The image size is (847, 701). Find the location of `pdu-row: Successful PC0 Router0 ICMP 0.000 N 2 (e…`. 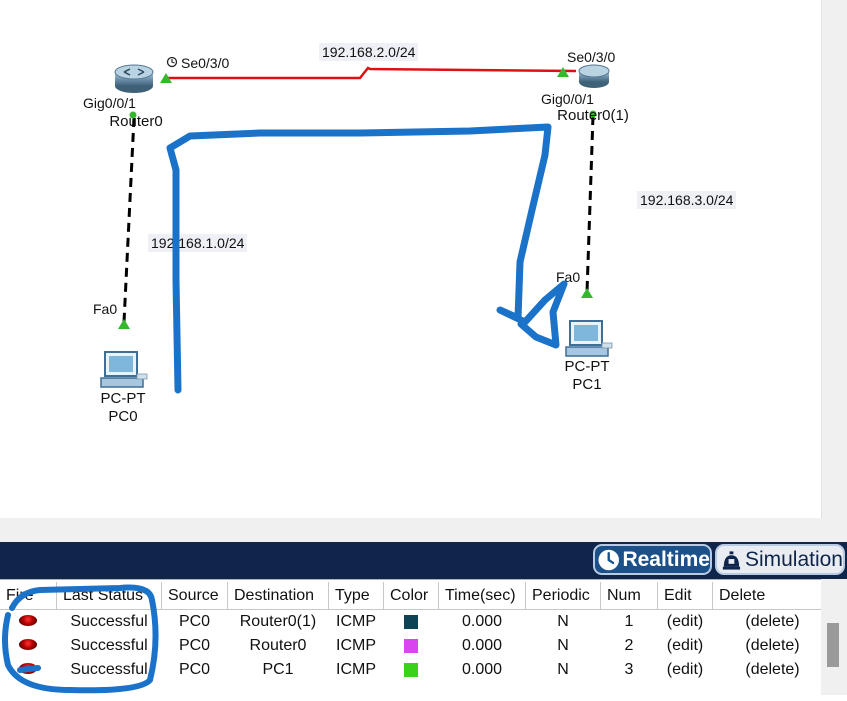

pdu-row: Successful PC0 Router0 ICMP 0.000 N 2 (e… is located at coordinates (416, 646).